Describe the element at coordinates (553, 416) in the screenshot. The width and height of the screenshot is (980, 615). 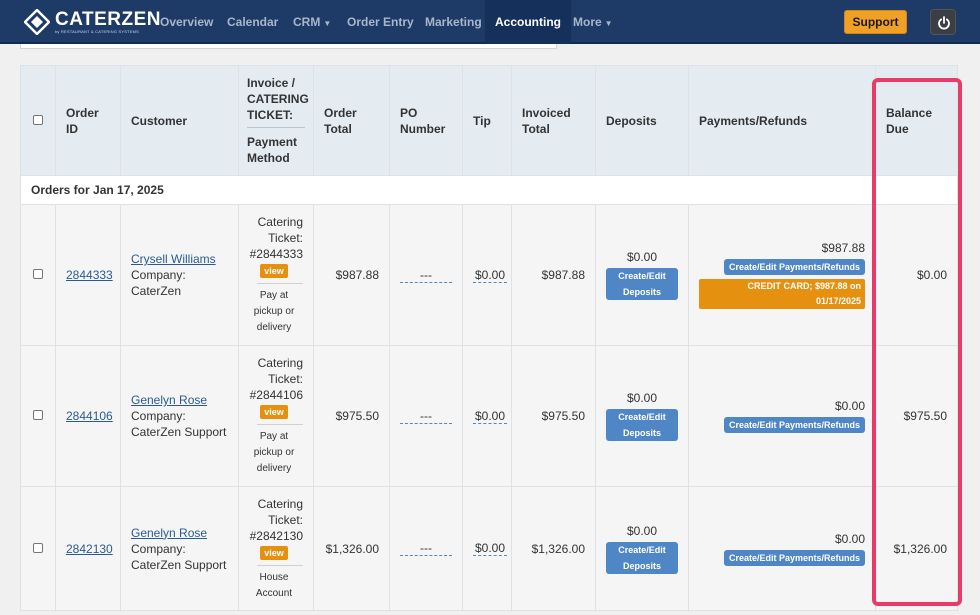
I see `invoiced-total: $975.50` at that location.